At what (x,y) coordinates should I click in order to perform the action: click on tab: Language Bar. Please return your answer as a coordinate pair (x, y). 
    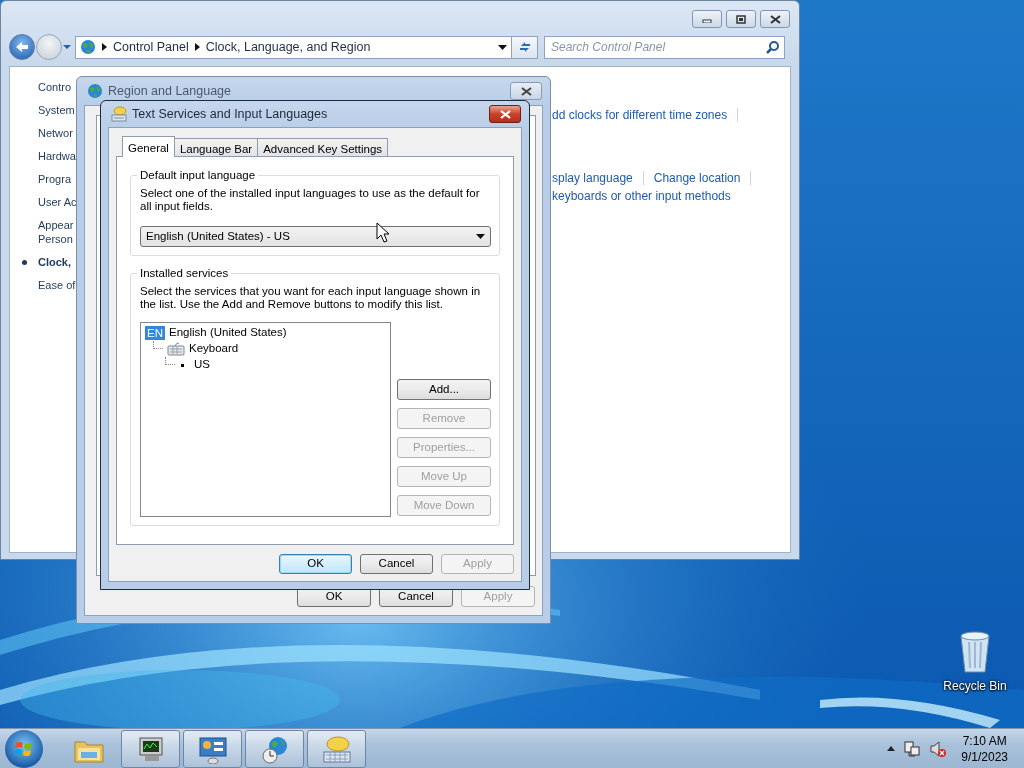
    Looking at the image, I should click on (216, 147).